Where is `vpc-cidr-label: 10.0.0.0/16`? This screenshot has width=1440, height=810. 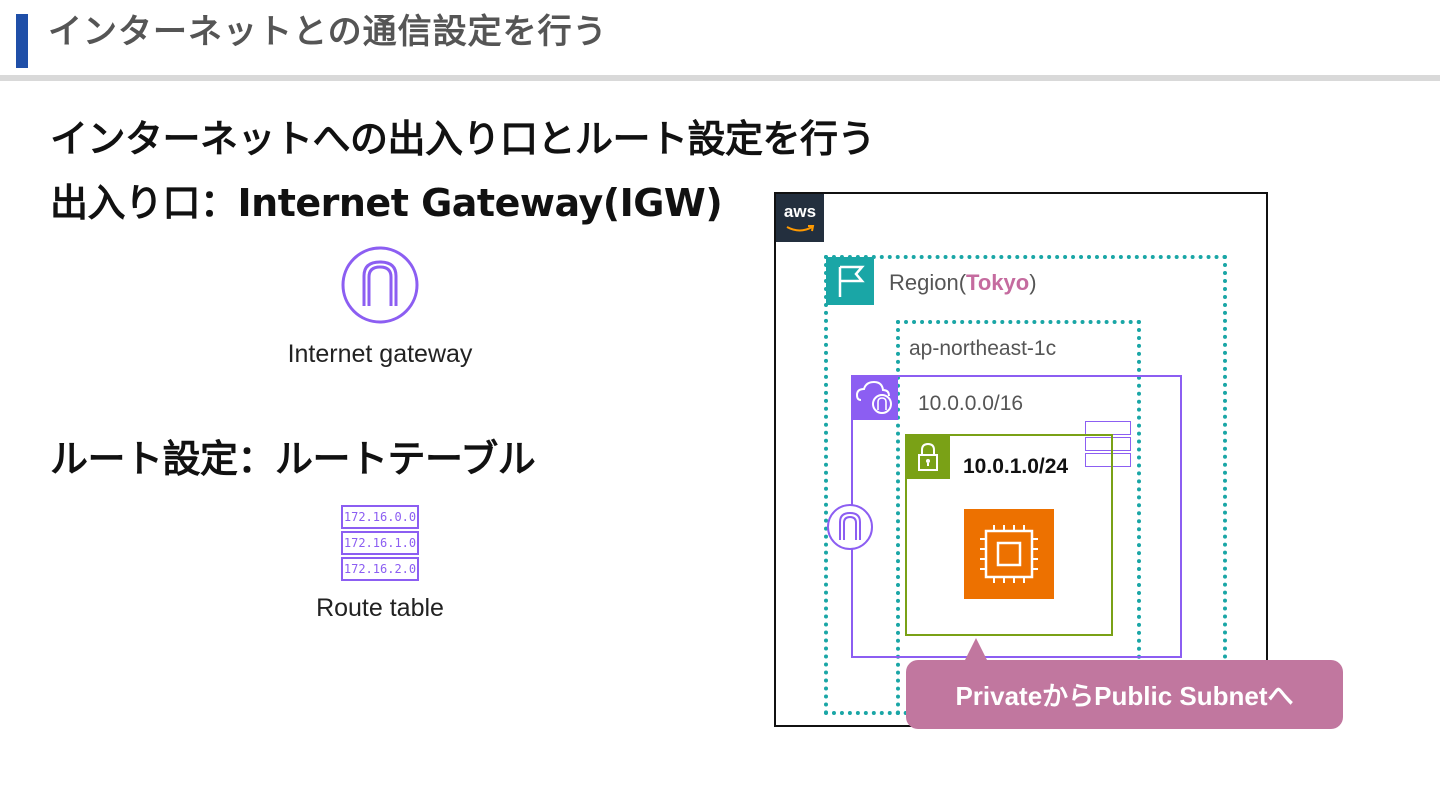
vpc-cidr-label: 10.0.0.0/16 is located at coordinates (971, 403).